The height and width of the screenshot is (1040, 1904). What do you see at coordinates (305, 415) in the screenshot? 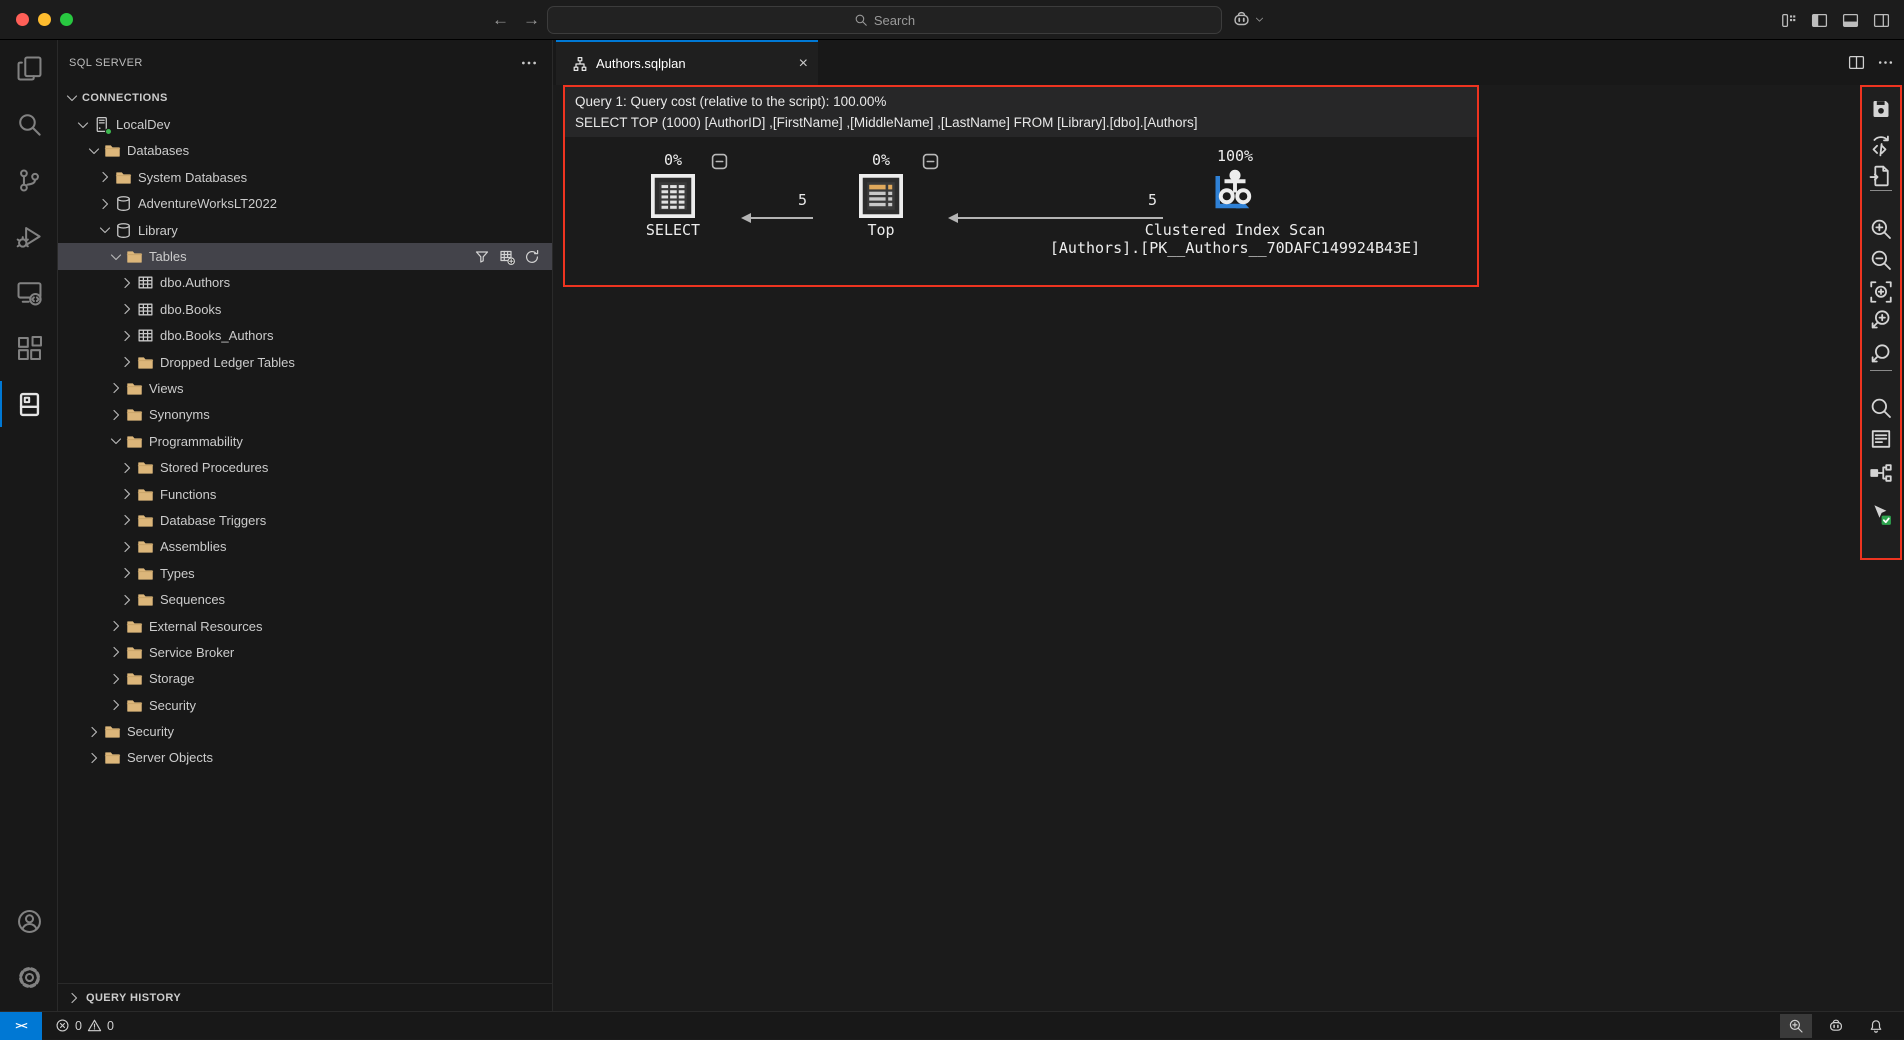
I see `tree-item-synonyms: Synonyms` at bounding box center [305, 415].